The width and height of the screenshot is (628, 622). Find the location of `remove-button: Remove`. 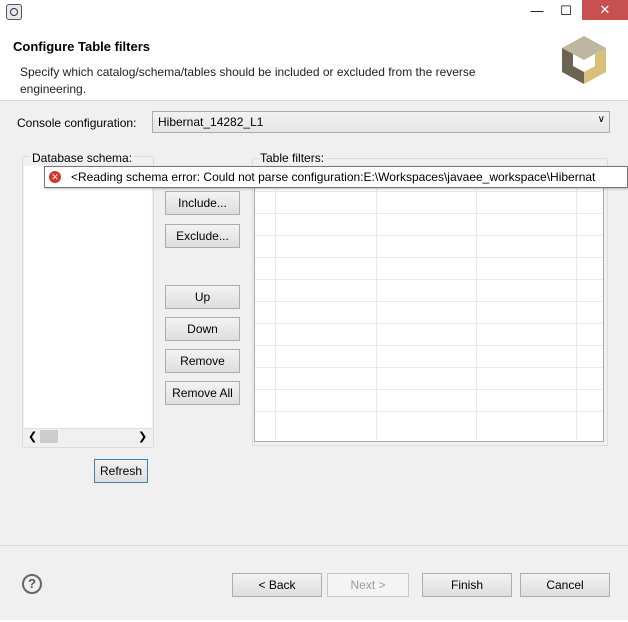

remove-button: Remove is located at coordinates (202, 361).